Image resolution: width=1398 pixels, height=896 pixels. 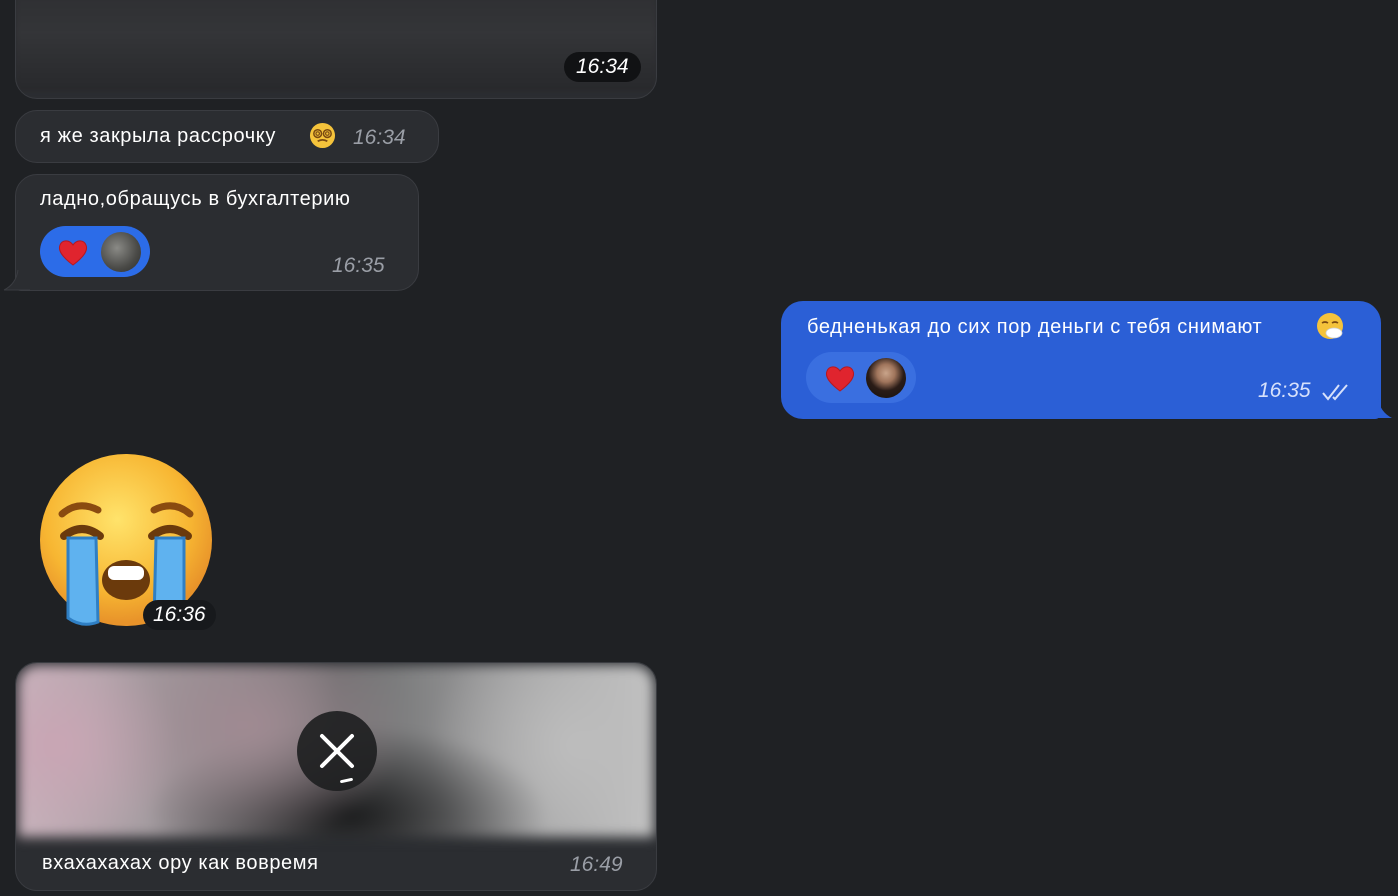 I want to click on bubble-tail-outgoing, so click(x=1379, y=408).